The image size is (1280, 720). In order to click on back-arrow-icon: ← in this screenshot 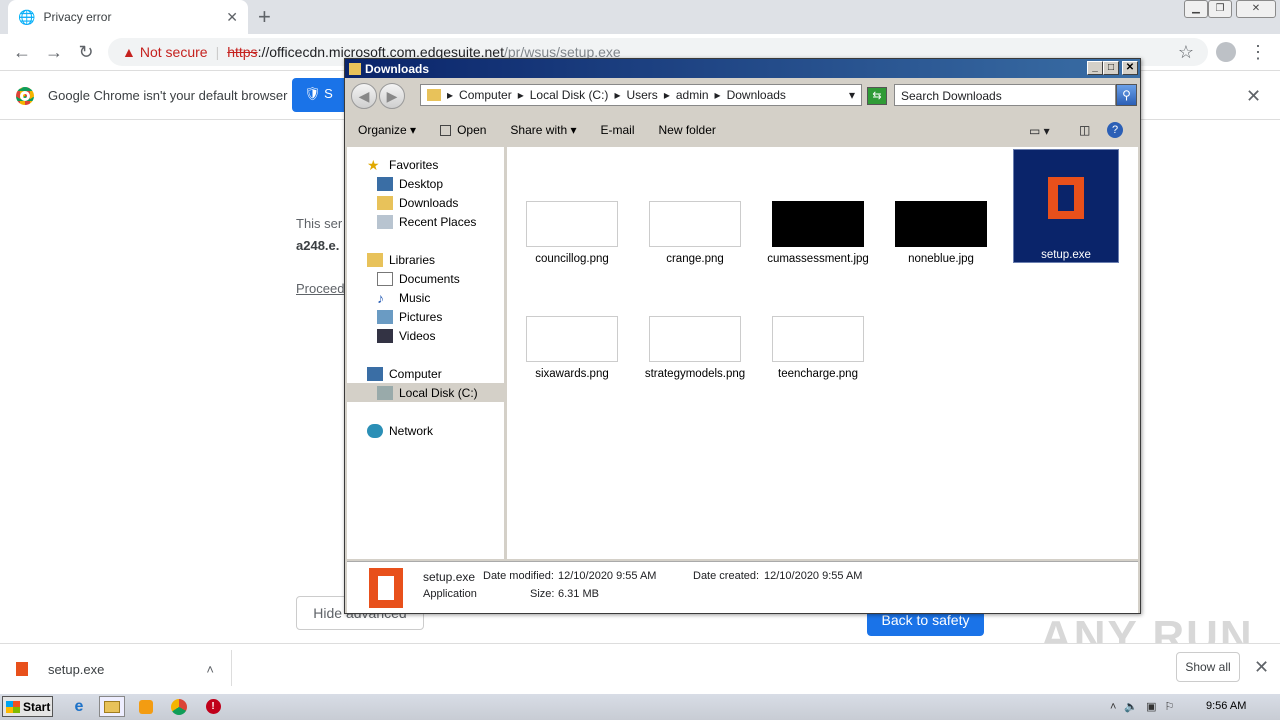, I will do `click(22, 52)`.